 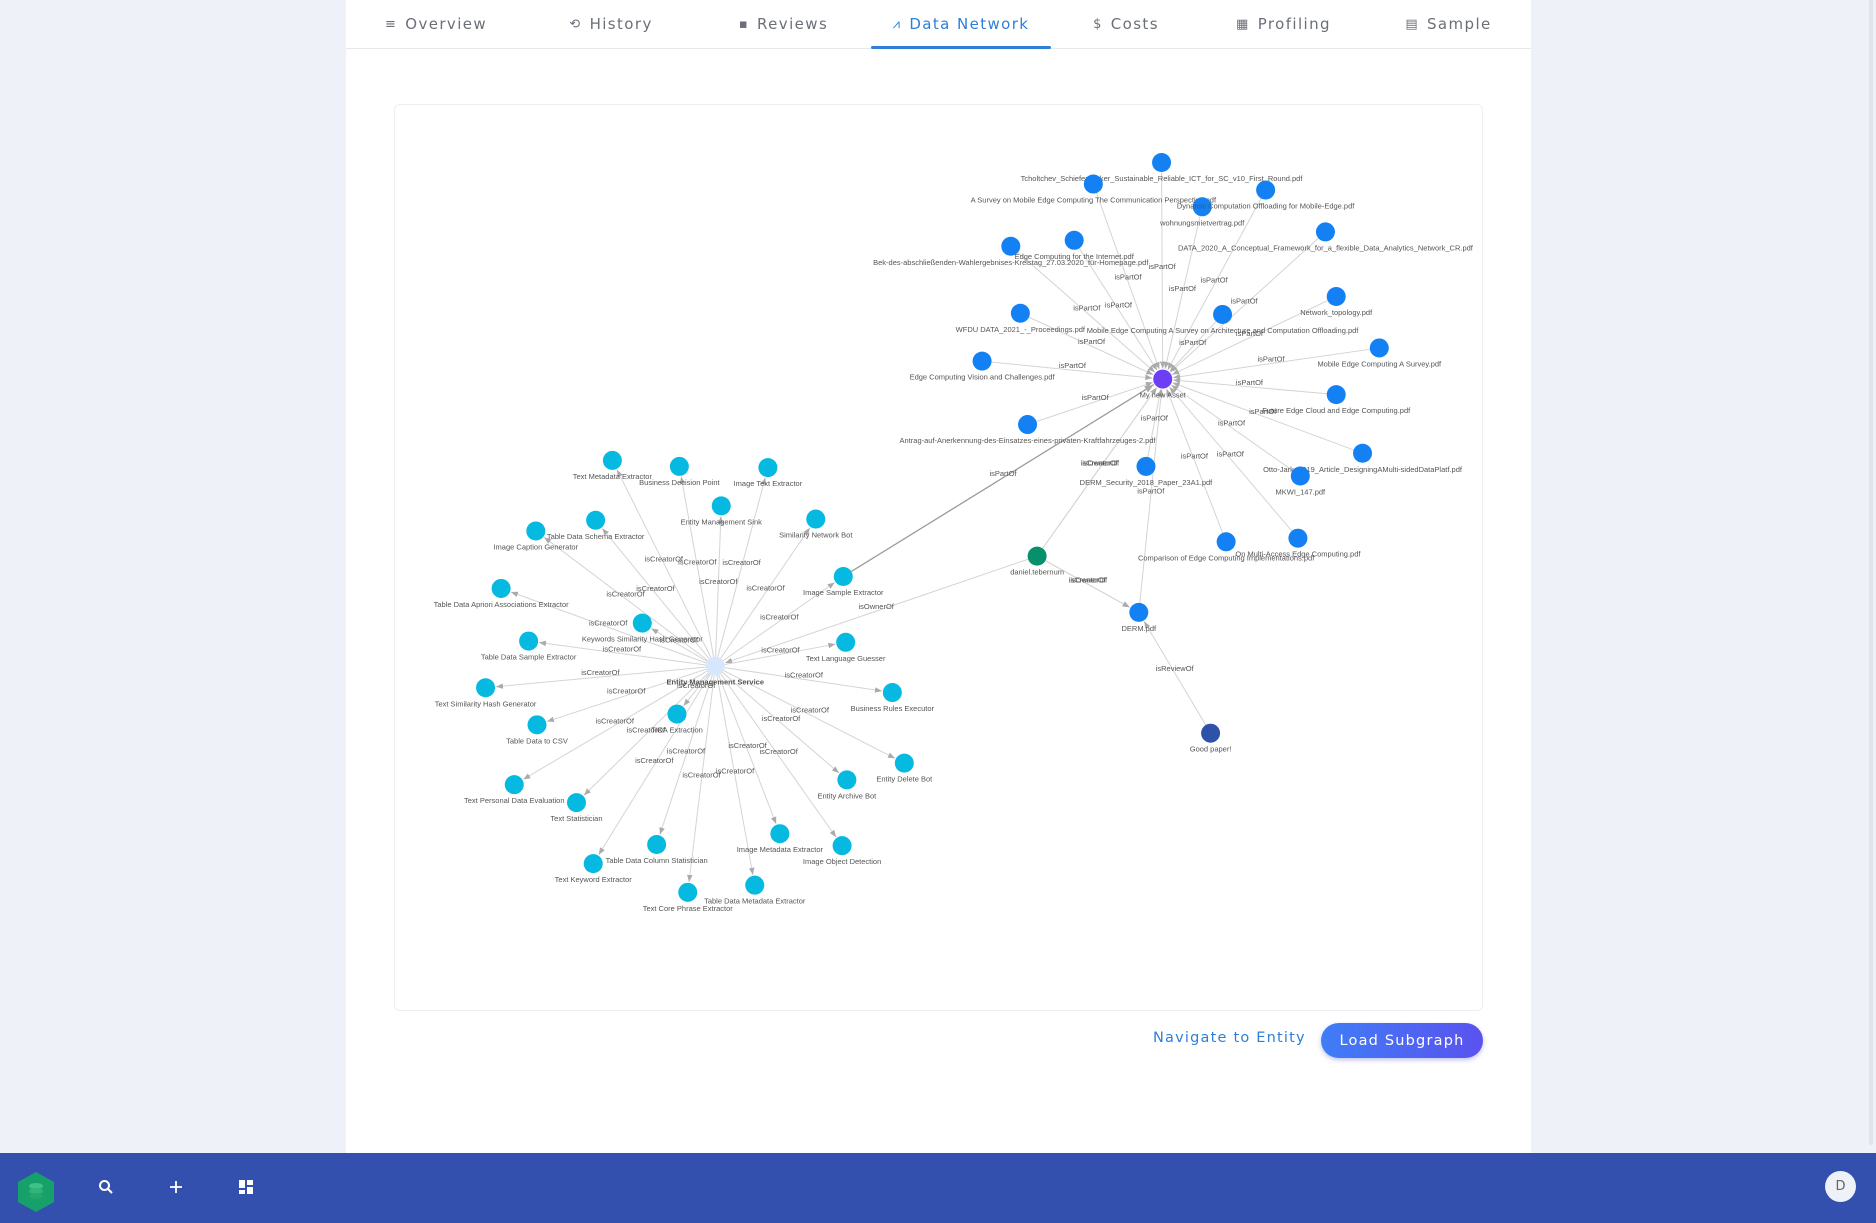 I want to click on graph-node-service: Image Text Extractor, so click(x=768, y=473).